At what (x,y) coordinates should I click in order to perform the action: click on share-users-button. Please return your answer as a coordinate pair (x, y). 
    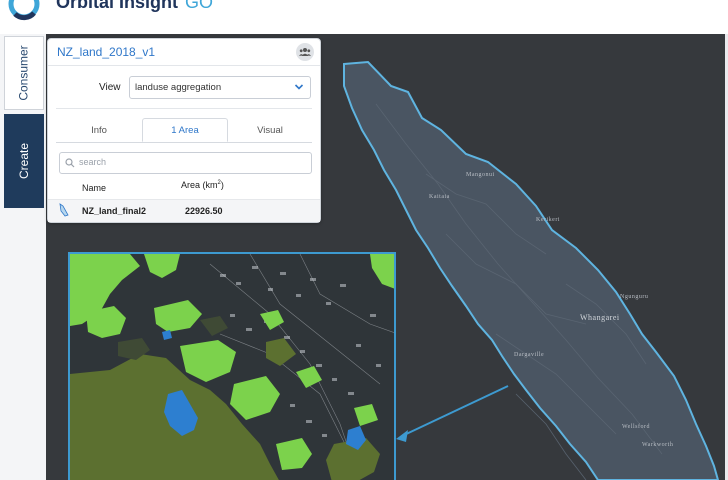
    Looking at the image, I should click on (305, 52).